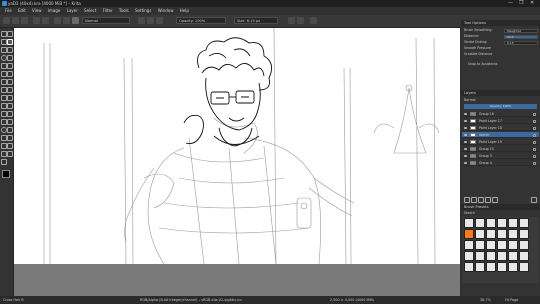  What do you see at coordinates (500, 135) in the screenshot?
I see `layer-row-selected: sketch` at bounding box center [500, 135].